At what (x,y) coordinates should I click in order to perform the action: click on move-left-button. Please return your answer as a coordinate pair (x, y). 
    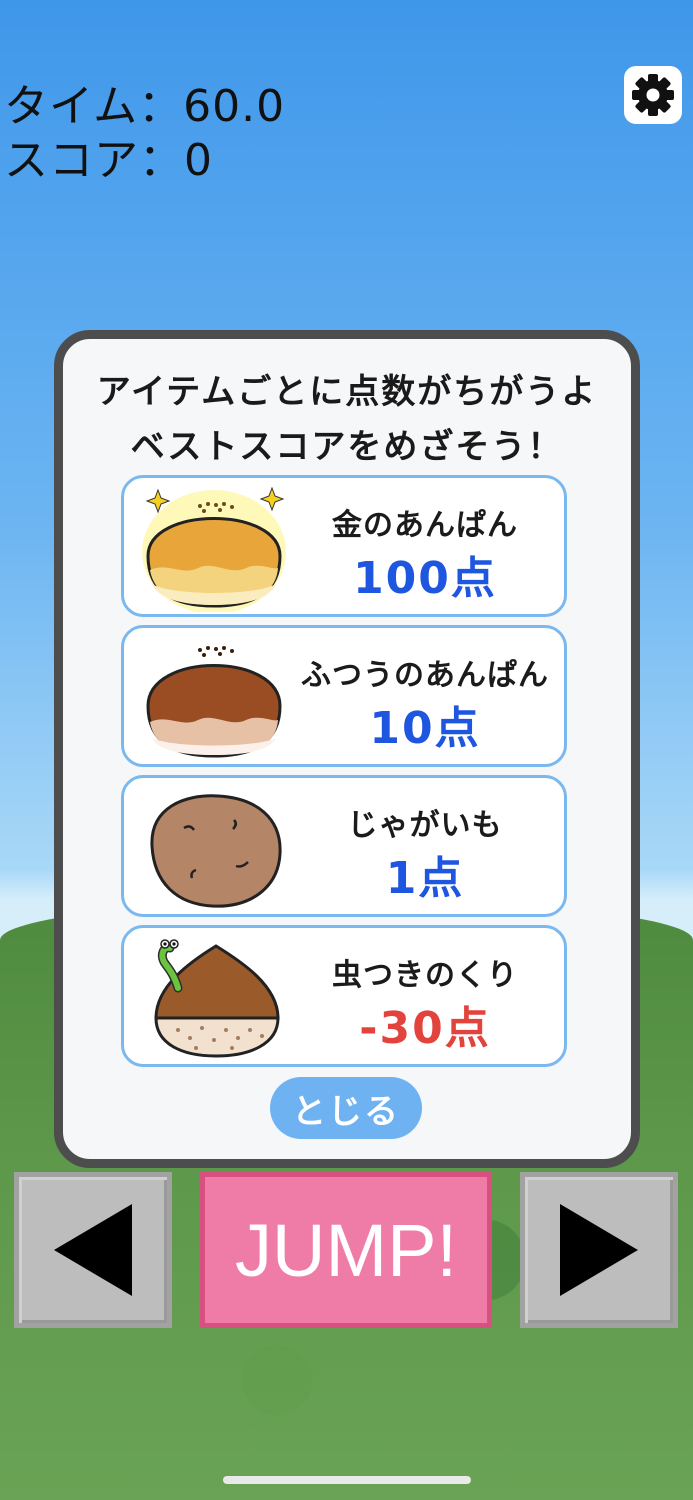
    Looking at the image, I should click on (93, 1250).